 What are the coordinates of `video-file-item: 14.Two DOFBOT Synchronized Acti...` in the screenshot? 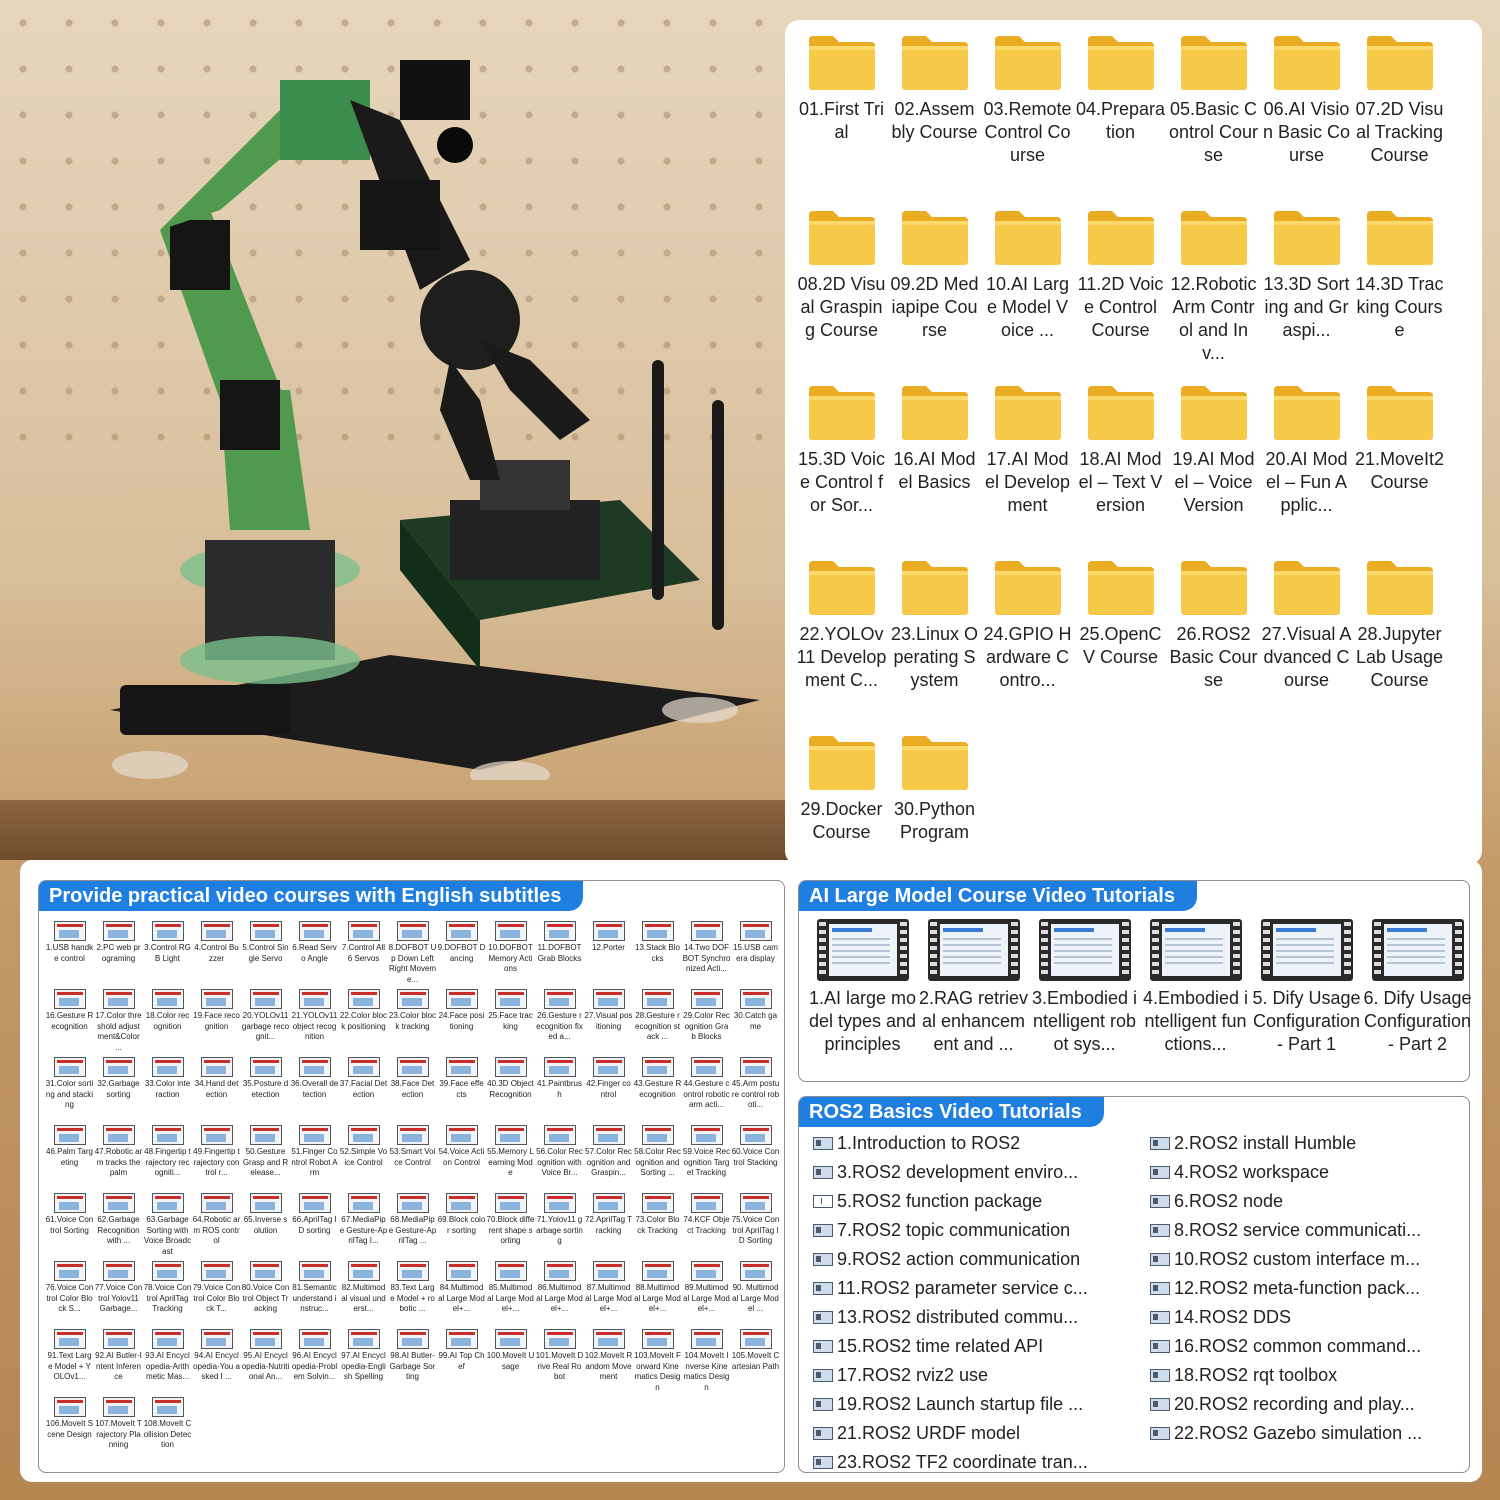 It's located at (706, 953).